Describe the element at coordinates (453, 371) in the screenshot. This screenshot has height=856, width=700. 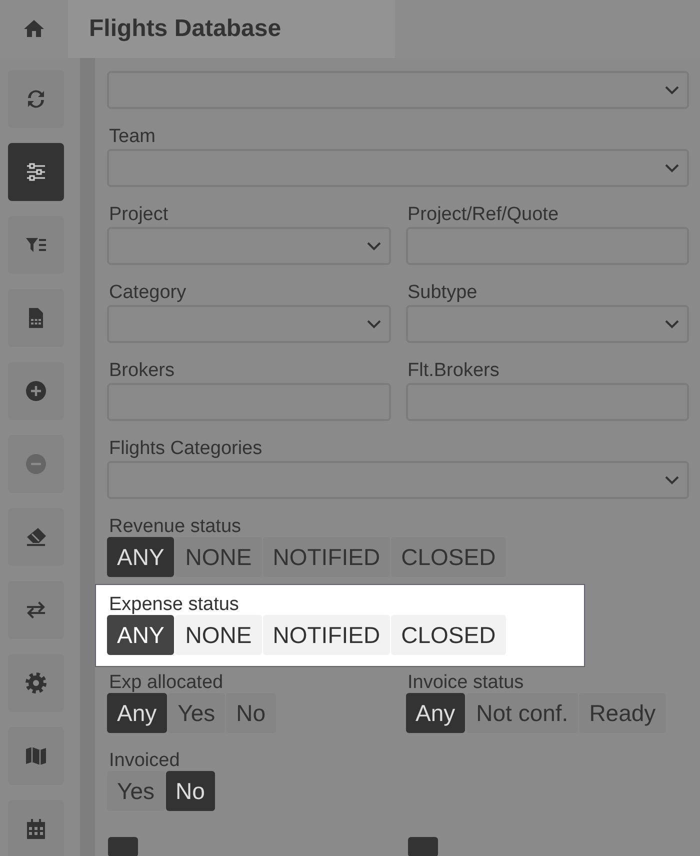
I see `field-label: Flt.Brokers` at that location.